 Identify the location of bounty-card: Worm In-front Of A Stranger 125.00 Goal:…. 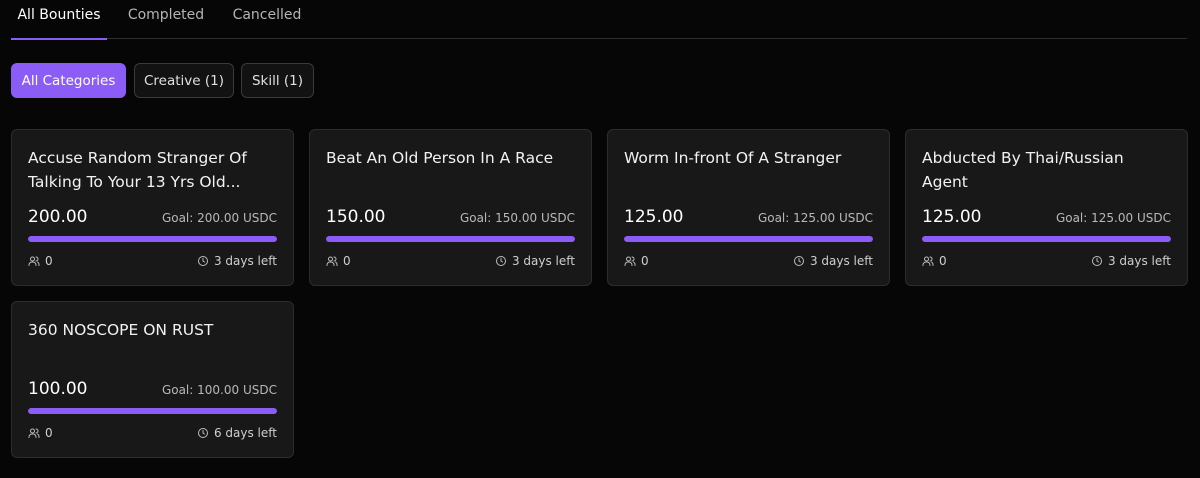
(748, 207).